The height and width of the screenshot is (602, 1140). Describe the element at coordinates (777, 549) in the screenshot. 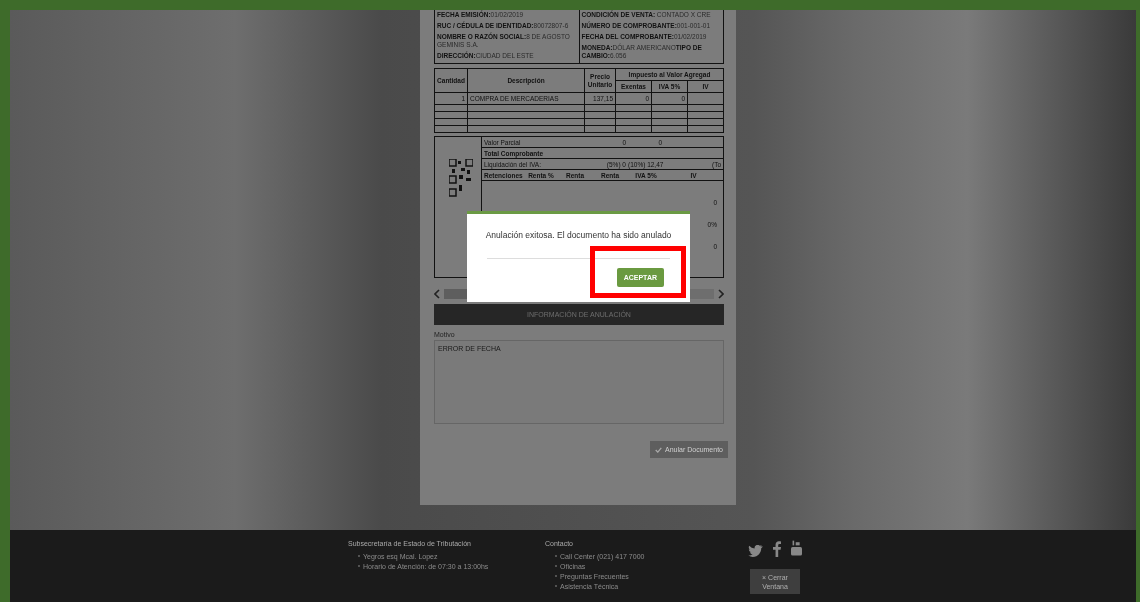

I see `facebook-icon` at that location.